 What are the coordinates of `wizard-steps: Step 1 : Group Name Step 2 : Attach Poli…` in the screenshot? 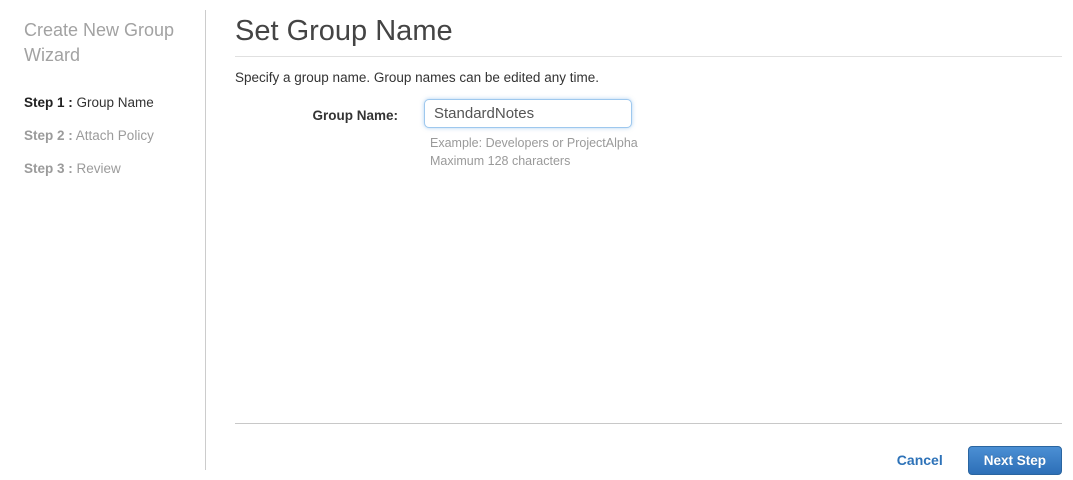 It's located at (104, 136).